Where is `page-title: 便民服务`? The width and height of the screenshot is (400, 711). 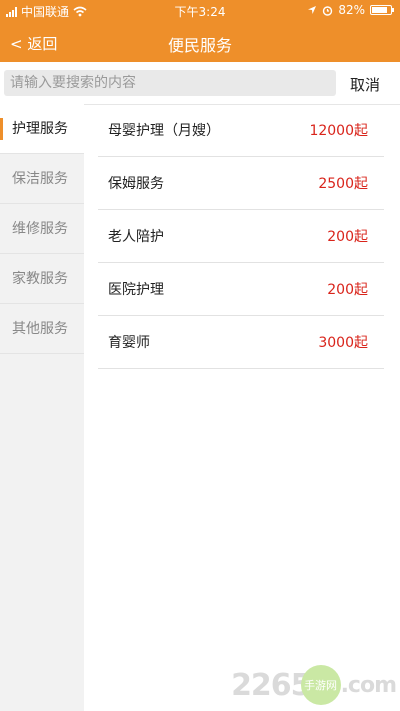
page-title: 便民服务 is located at coordinates (199, 45).